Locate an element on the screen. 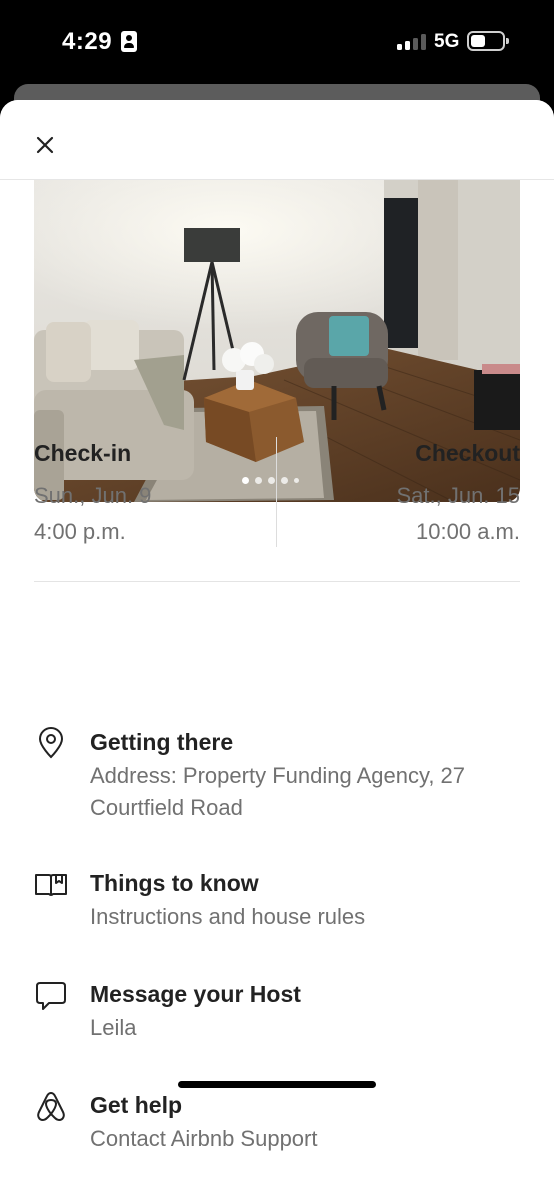 The height and width of the screenshot is (1200, 554). checkout-date: Sat., Jun. 15 is located at coordinates (458, 495).